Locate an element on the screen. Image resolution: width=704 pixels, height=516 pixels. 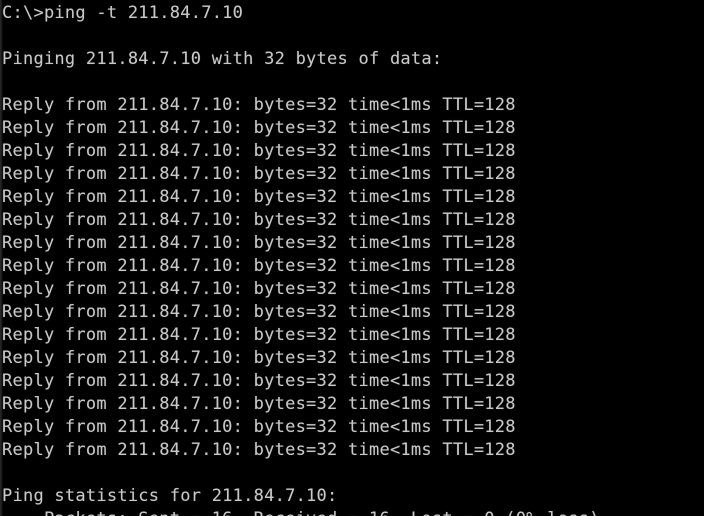
ping-statistics-title: Ping statistics for 211.84.7.10: is located at coordinates (170, 496).